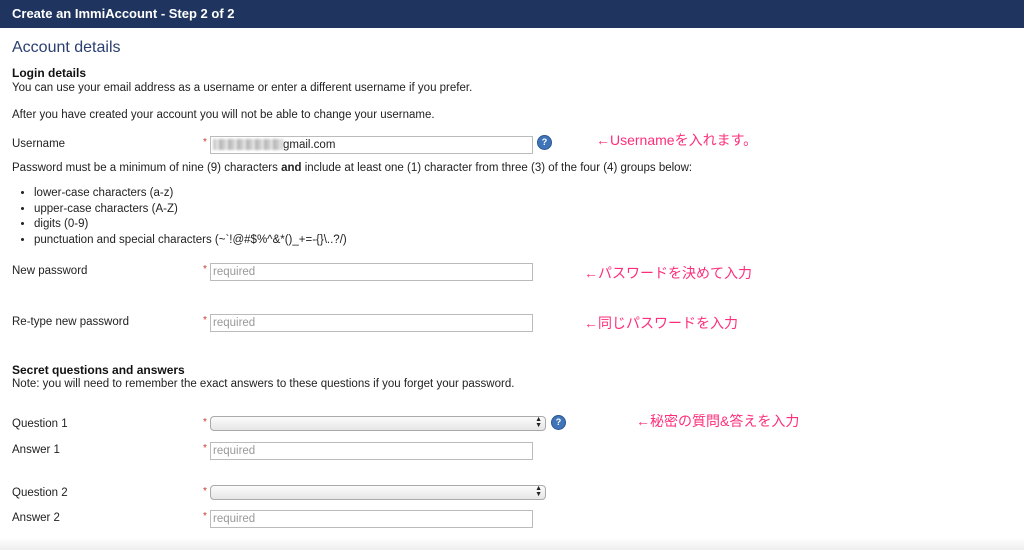 This screenshot has height=550, width=1024. Describe the element at coordinates (668, 273) in the screenshot. I see `annotation-new-password: ←パスワードを決めて入力` at that location.